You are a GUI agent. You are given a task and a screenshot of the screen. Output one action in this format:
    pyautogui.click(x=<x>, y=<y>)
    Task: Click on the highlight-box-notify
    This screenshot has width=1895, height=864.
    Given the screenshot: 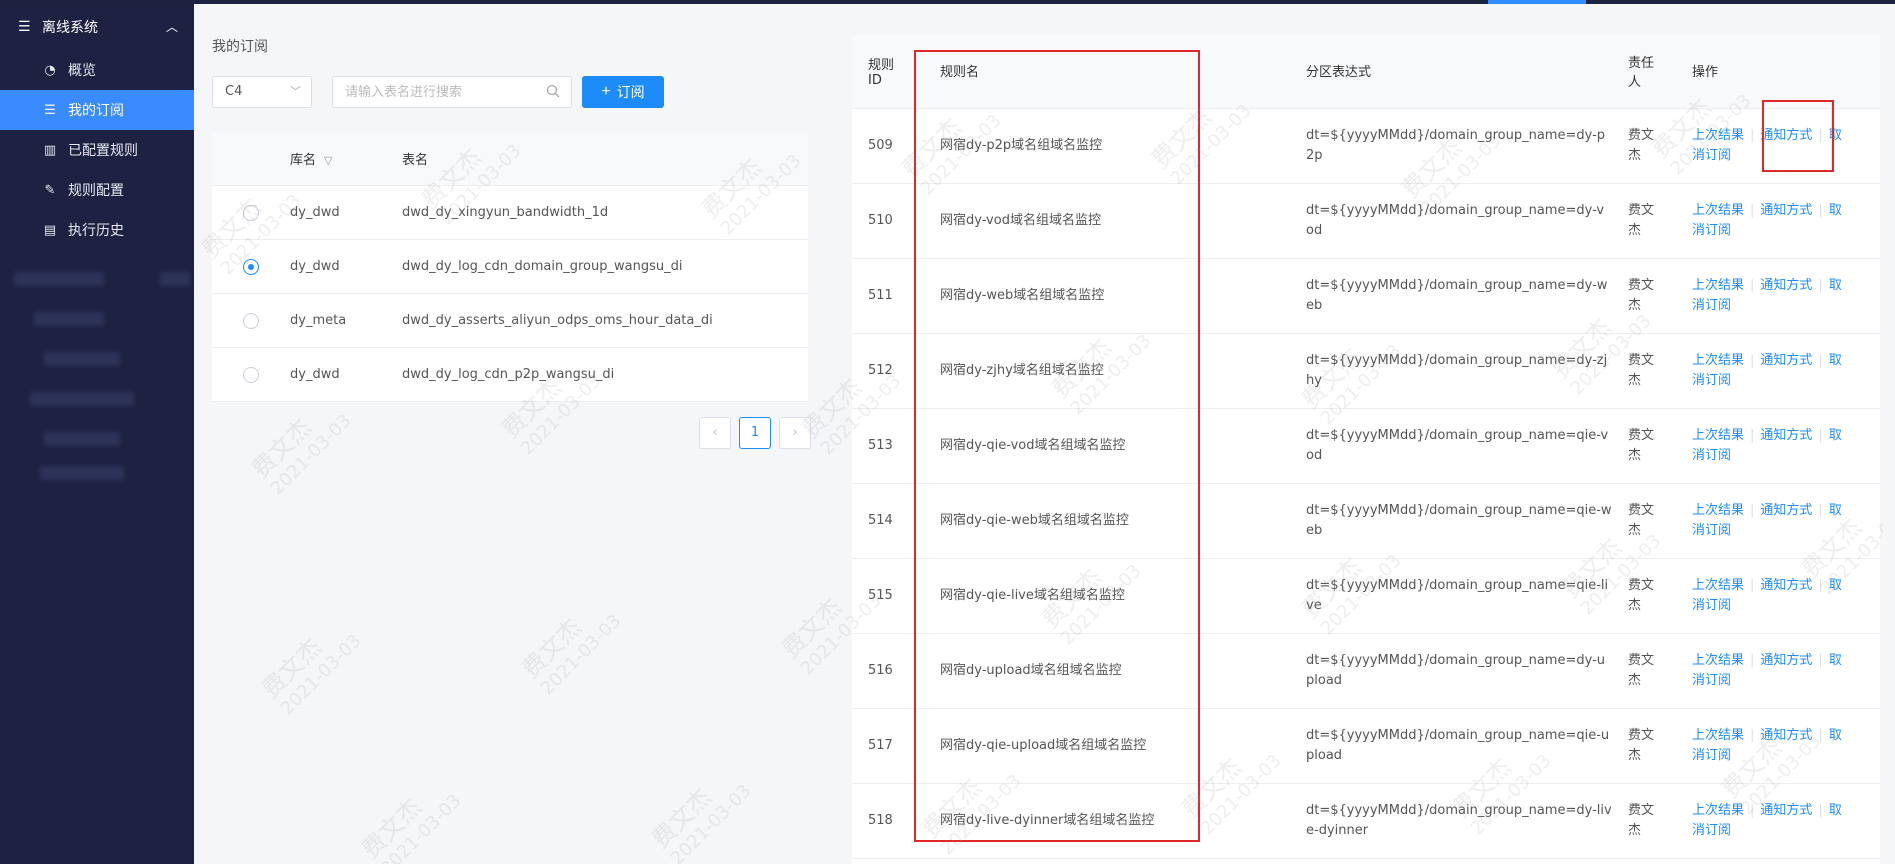 What is the action you would take?
    pyautogui.click(x=1798, y=136)
    